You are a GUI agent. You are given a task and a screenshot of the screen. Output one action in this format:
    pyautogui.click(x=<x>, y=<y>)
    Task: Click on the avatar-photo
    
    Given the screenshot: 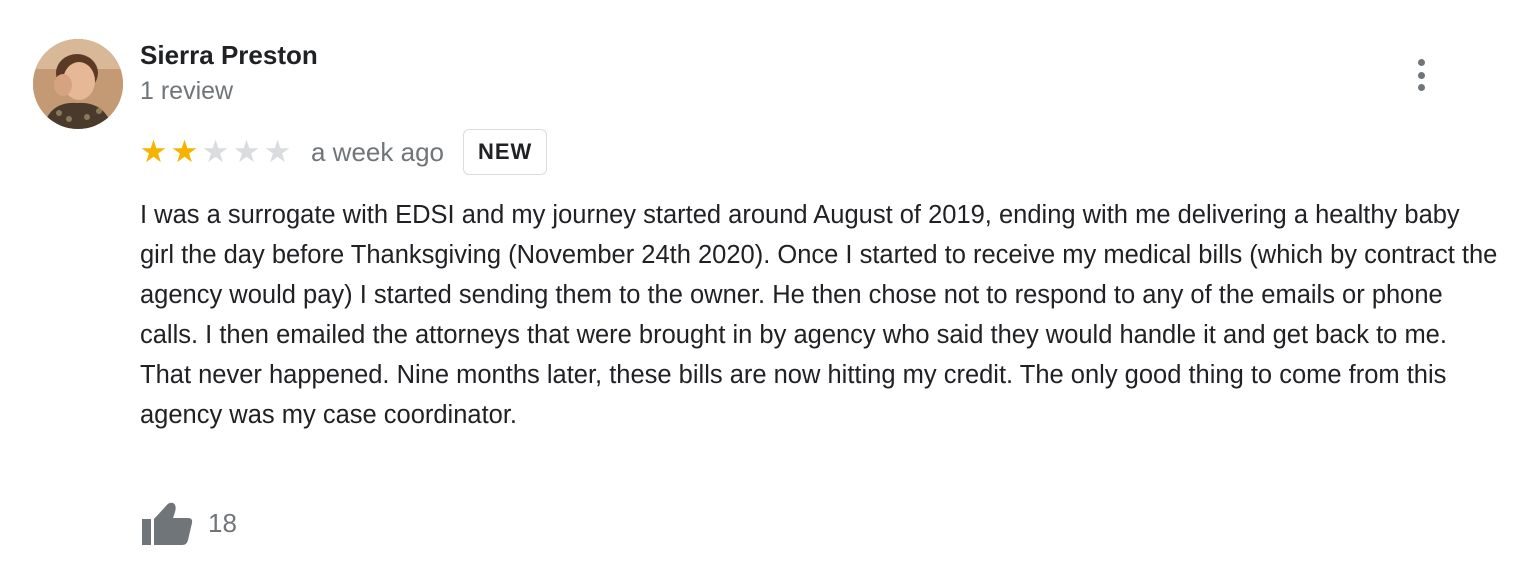 What is the action you would take?
    pyautogui.click(x=78, y=84)
    